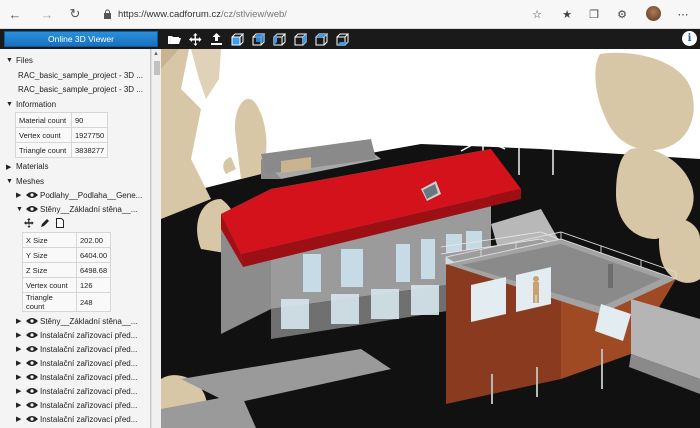 This screenshot has width=700, height=428. I want to click on address-bar: https://www.cadforum.cz/cz/stlview/web/, so click(310, 14).